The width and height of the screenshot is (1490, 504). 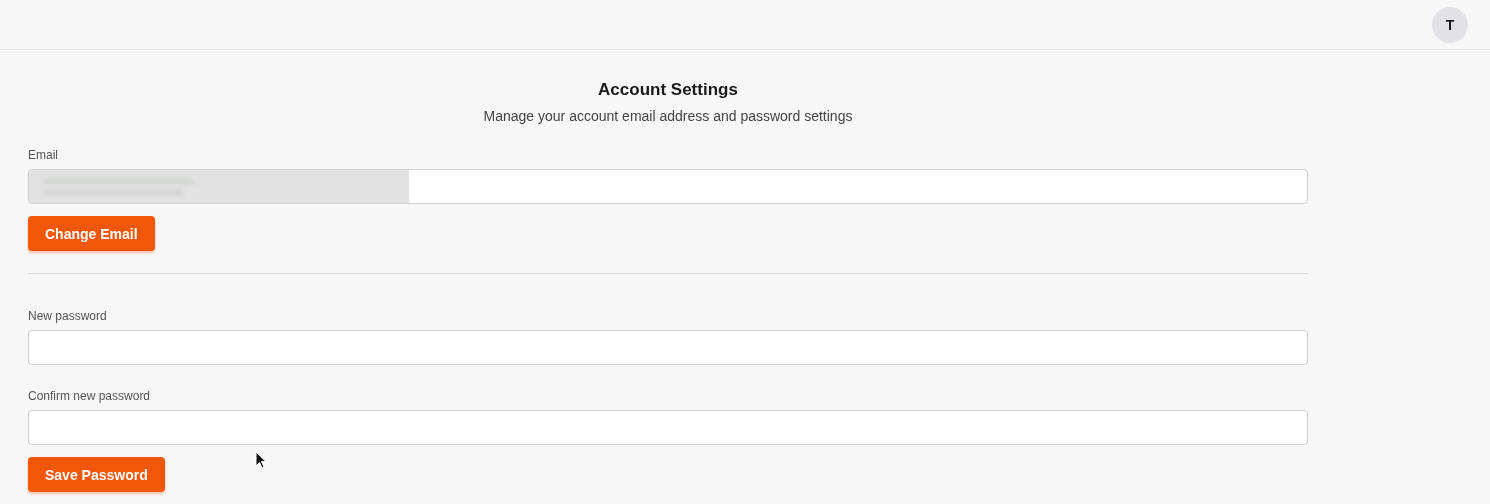 I want to click on field-label: New password, so click(x=68, y=316).